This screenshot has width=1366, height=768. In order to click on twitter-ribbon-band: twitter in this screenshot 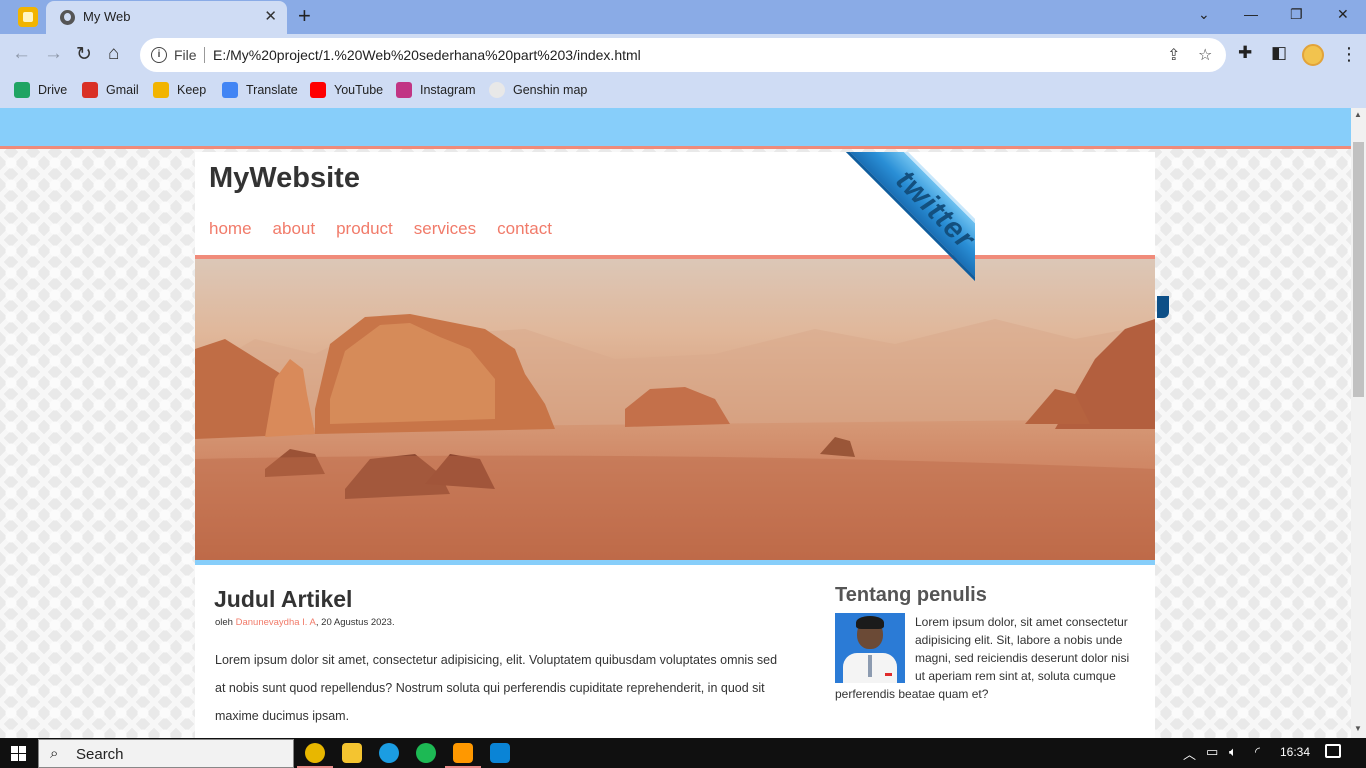, I will do `click(904, 231)`.